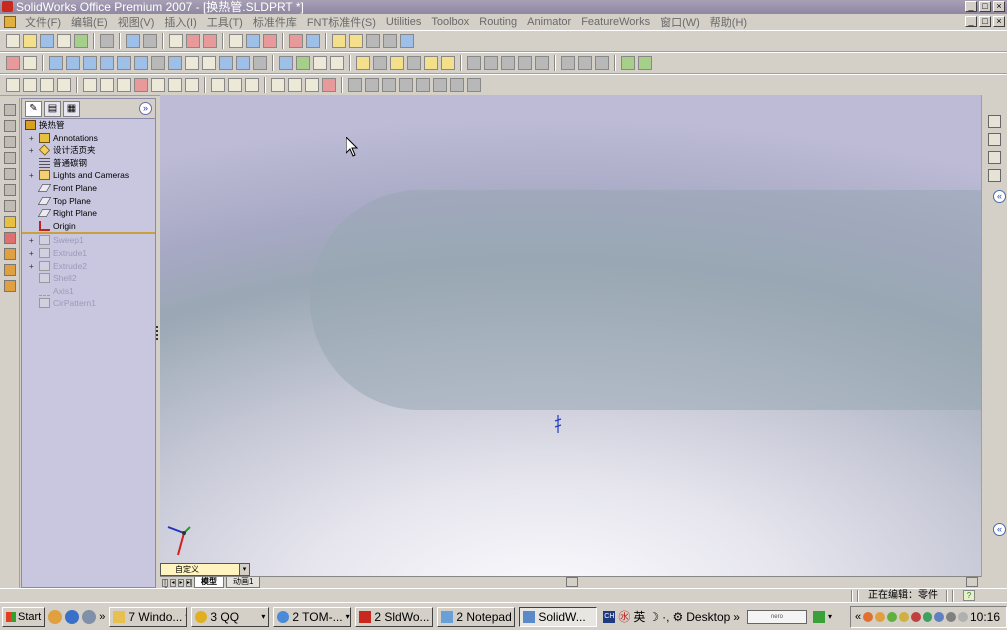 This screenshot has height=630, width=1007. I want to click on tree-item-shell2: Shell2, so click(88, 278).